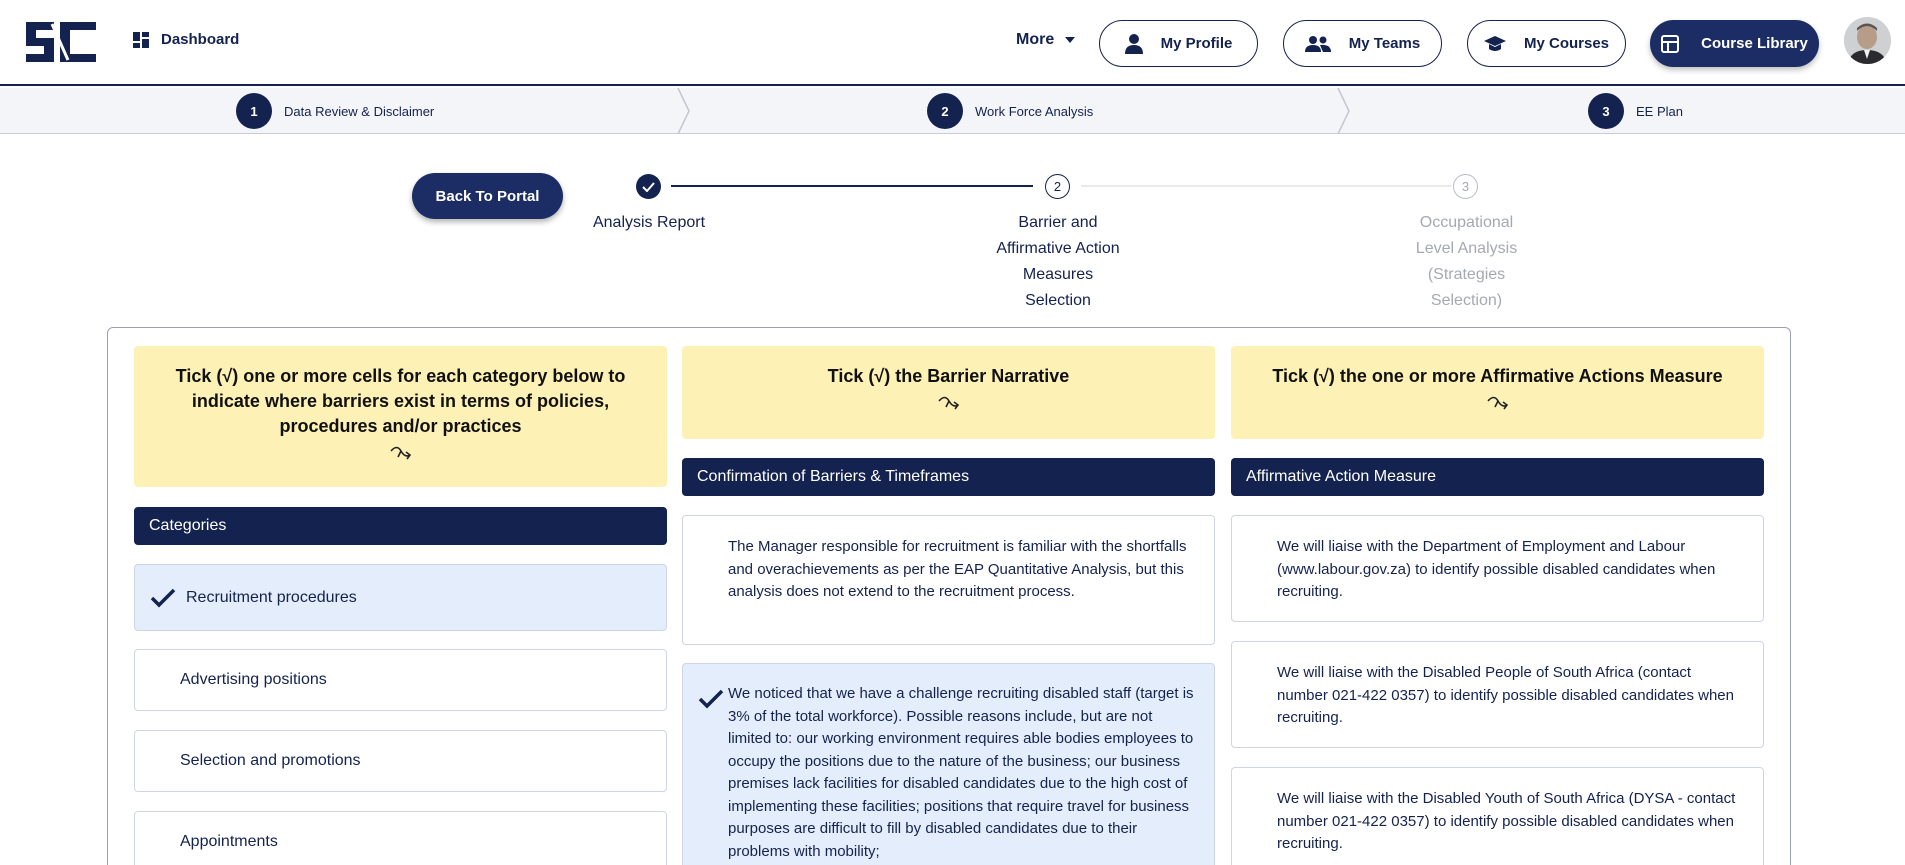 The width and height of the screenshot is (1905, 865). Describe the element at coordinates (1497, 477) in the screenshot. I see `measure-header: Affirmative Action Measure` at that location.